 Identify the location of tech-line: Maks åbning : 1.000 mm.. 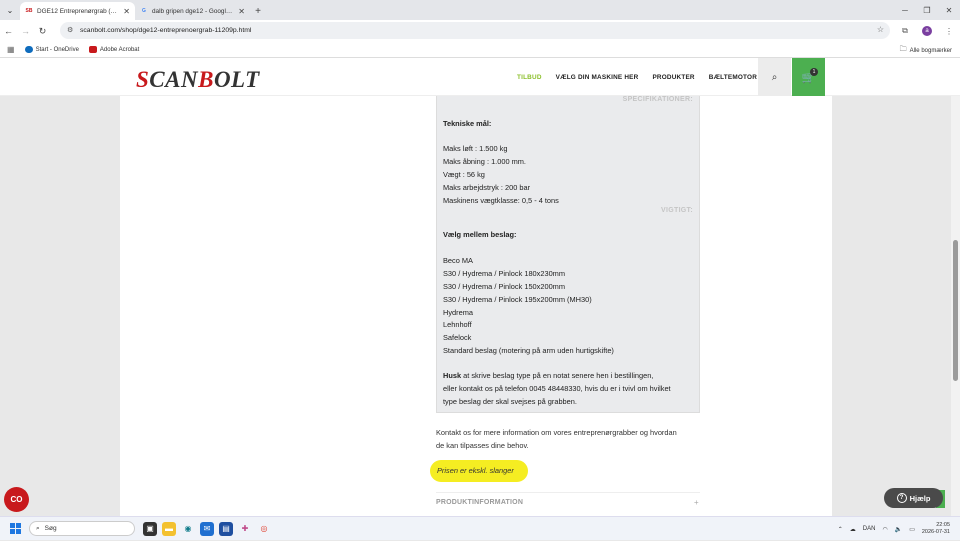
(484, 161).